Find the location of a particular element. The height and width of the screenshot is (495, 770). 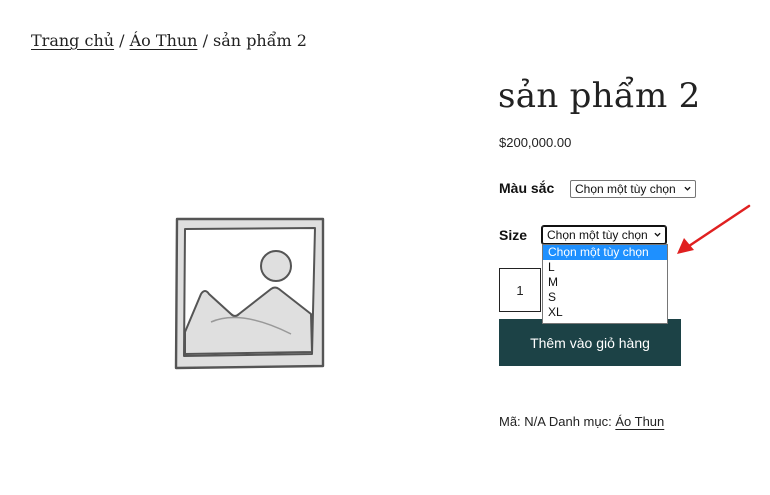

size-option: XL is located at coordinates (605, 312).